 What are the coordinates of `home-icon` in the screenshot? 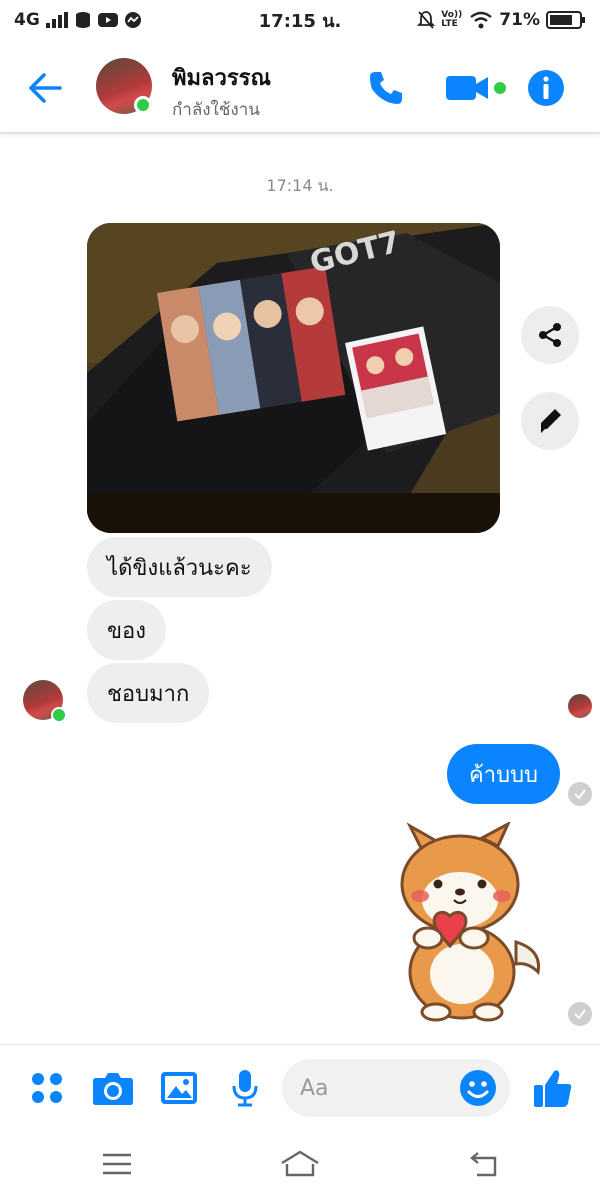 It's located at (300, 1163).